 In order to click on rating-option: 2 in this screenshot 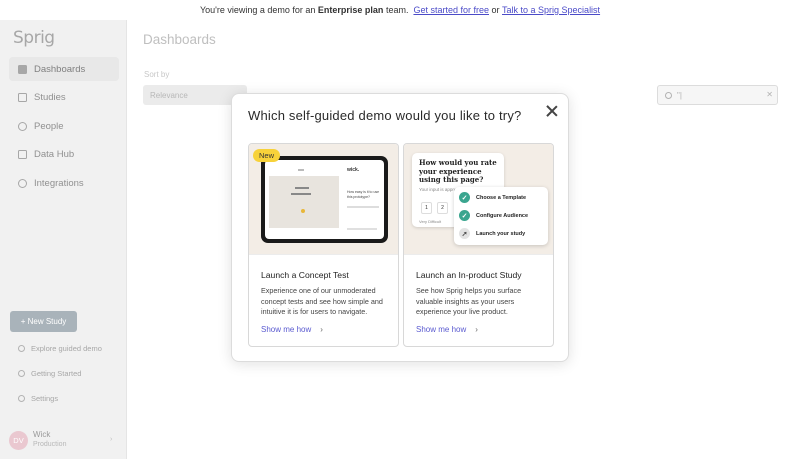, I will do `click(442, 208)`.